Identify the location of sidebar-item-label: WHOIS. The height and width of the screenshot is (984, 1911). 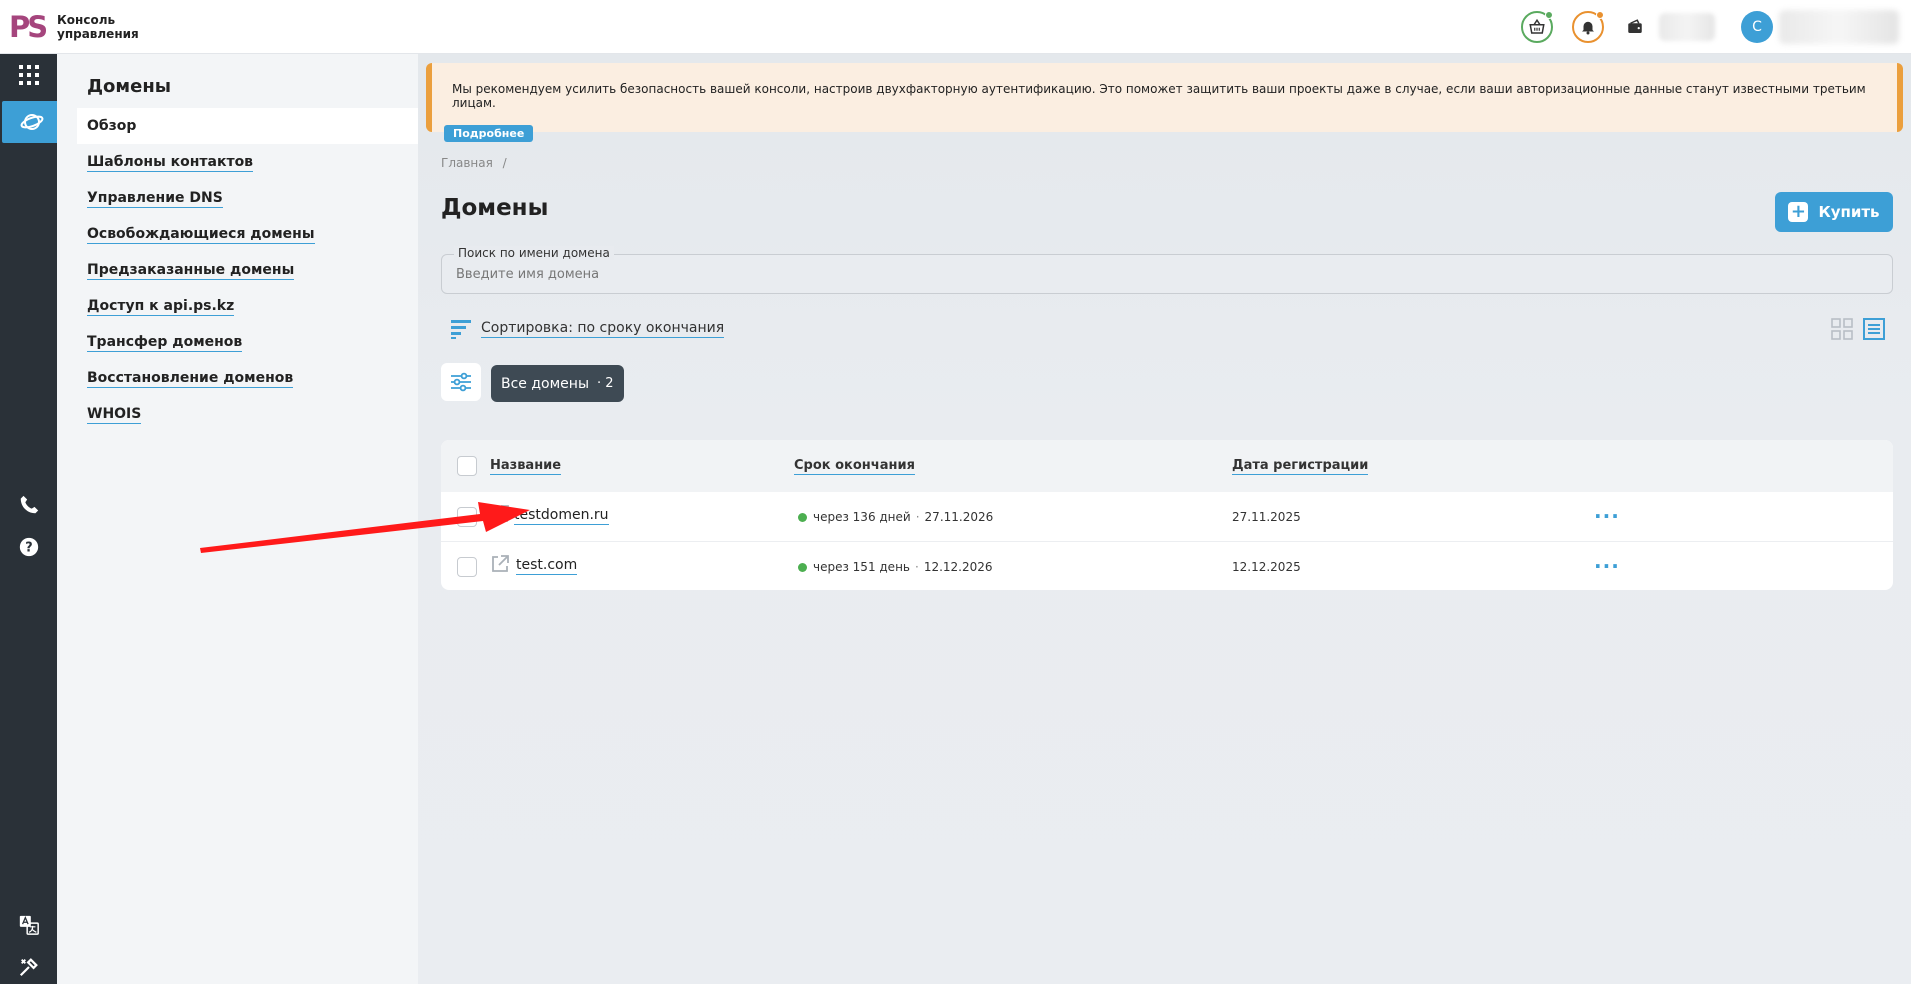
(114, 414).